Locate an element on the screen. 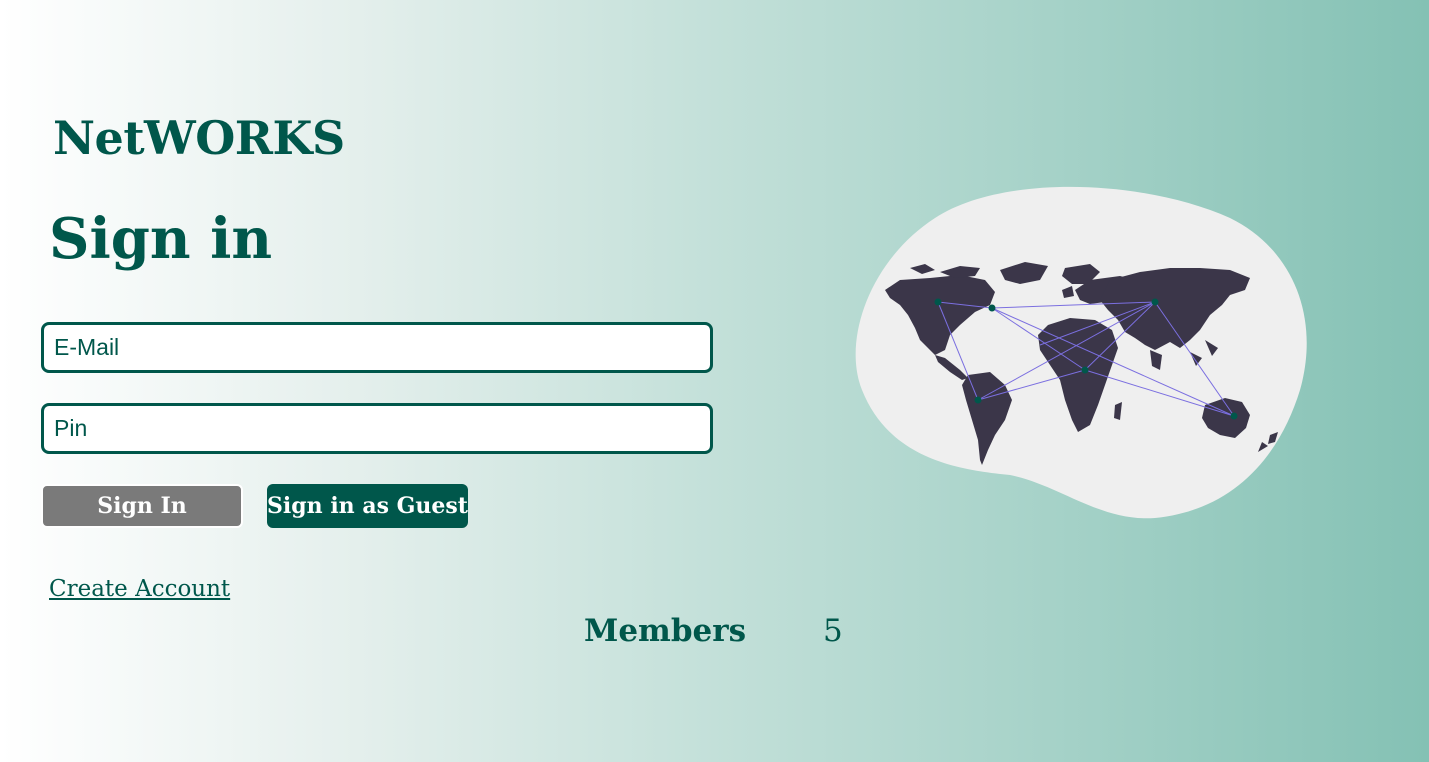 Image resolution: width=1429 pixels, height=762 pixels. sign-in-guest-button: Sign in as Guest is located at coordinates (367, 506).